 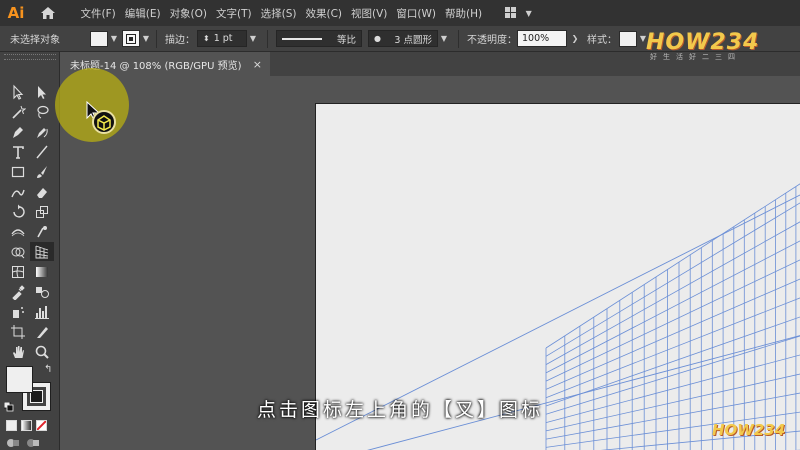 I want to click on blend-tool-button, so click(x=42, y=291).